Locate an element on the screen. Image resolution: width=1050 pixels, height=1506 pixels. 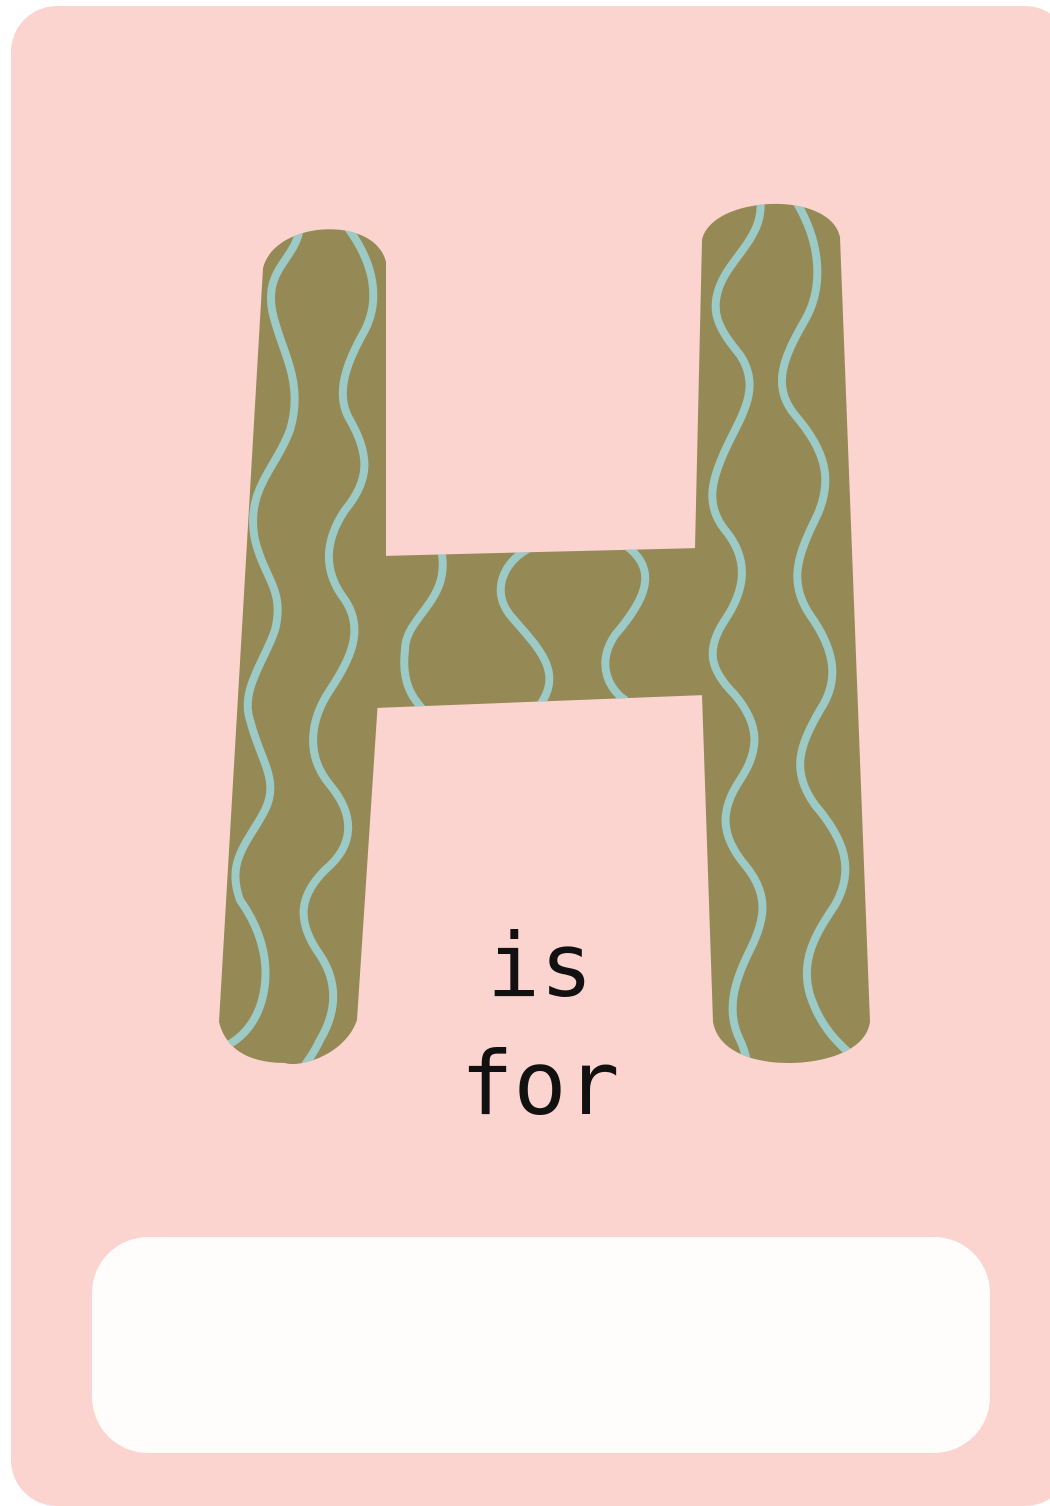
caption-is: is is located at coordinates (540, 965).